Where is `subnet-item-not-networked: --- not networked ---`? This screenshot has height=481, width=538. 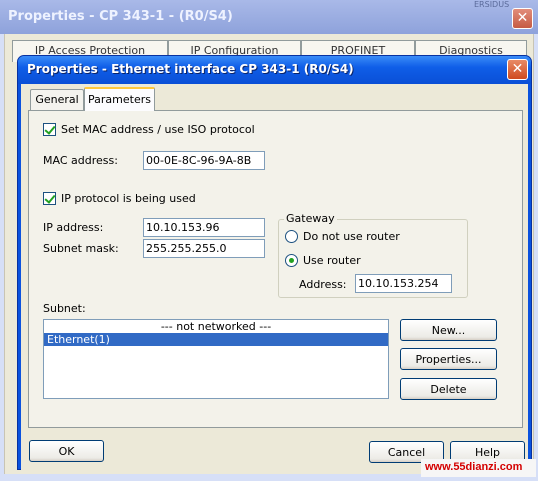
subnet-item-not-networked: --- not networked --- is located at coordinates (216, 326).